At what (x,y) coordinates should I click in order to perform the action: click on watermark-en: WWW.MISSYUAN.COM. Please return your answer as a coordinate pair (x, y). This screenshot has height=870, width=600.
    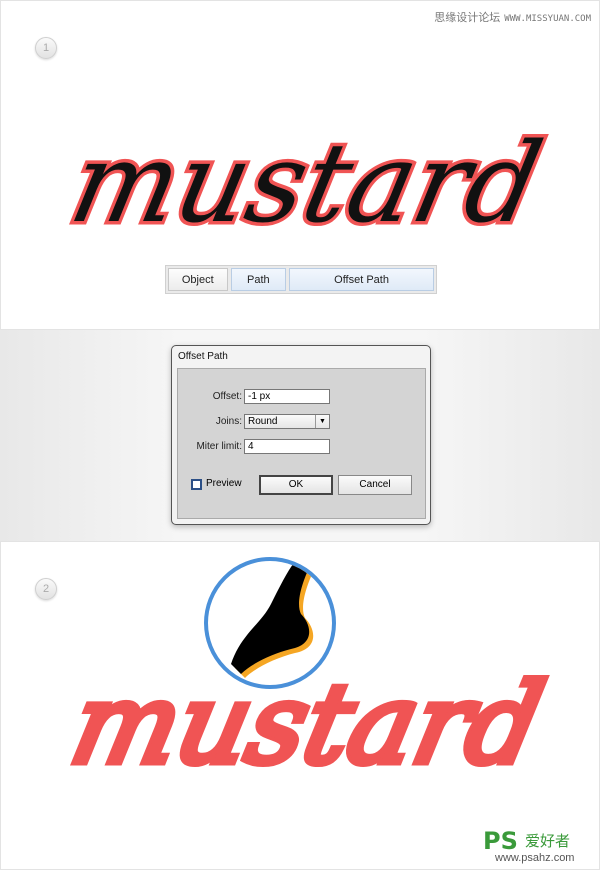
    Looking at the image, I should click on (547, 19).